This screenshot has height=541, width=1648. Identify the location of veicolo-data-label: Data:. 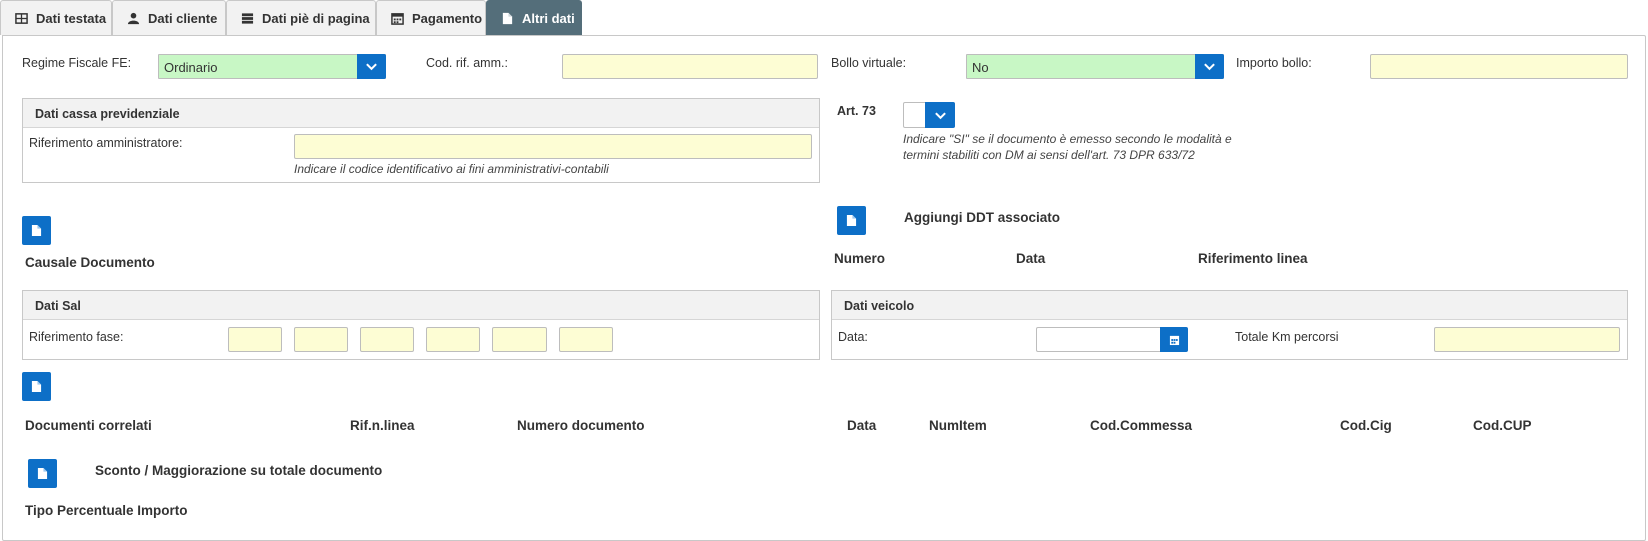
(853, 337).